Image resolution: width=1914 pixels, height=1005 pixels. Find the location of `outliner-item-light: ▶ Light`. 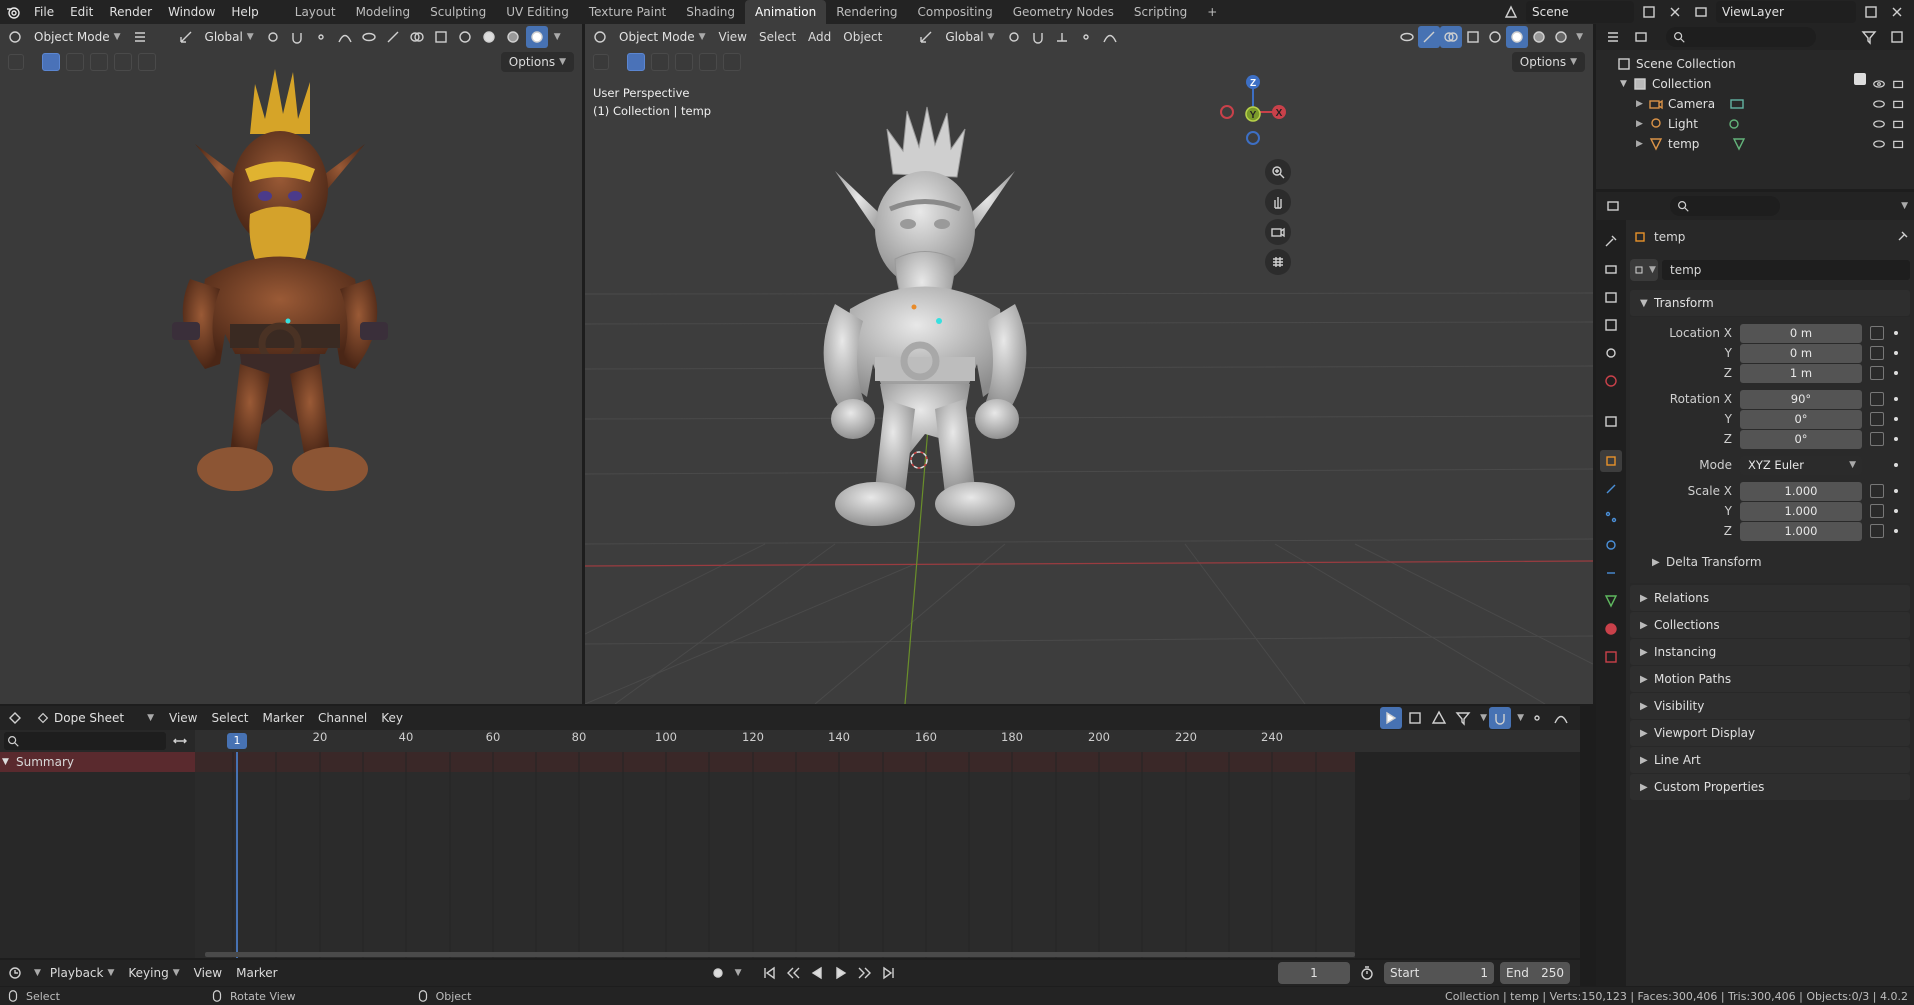

outliner-item-light: ▶ Light is located at coordinates (1765, 124).